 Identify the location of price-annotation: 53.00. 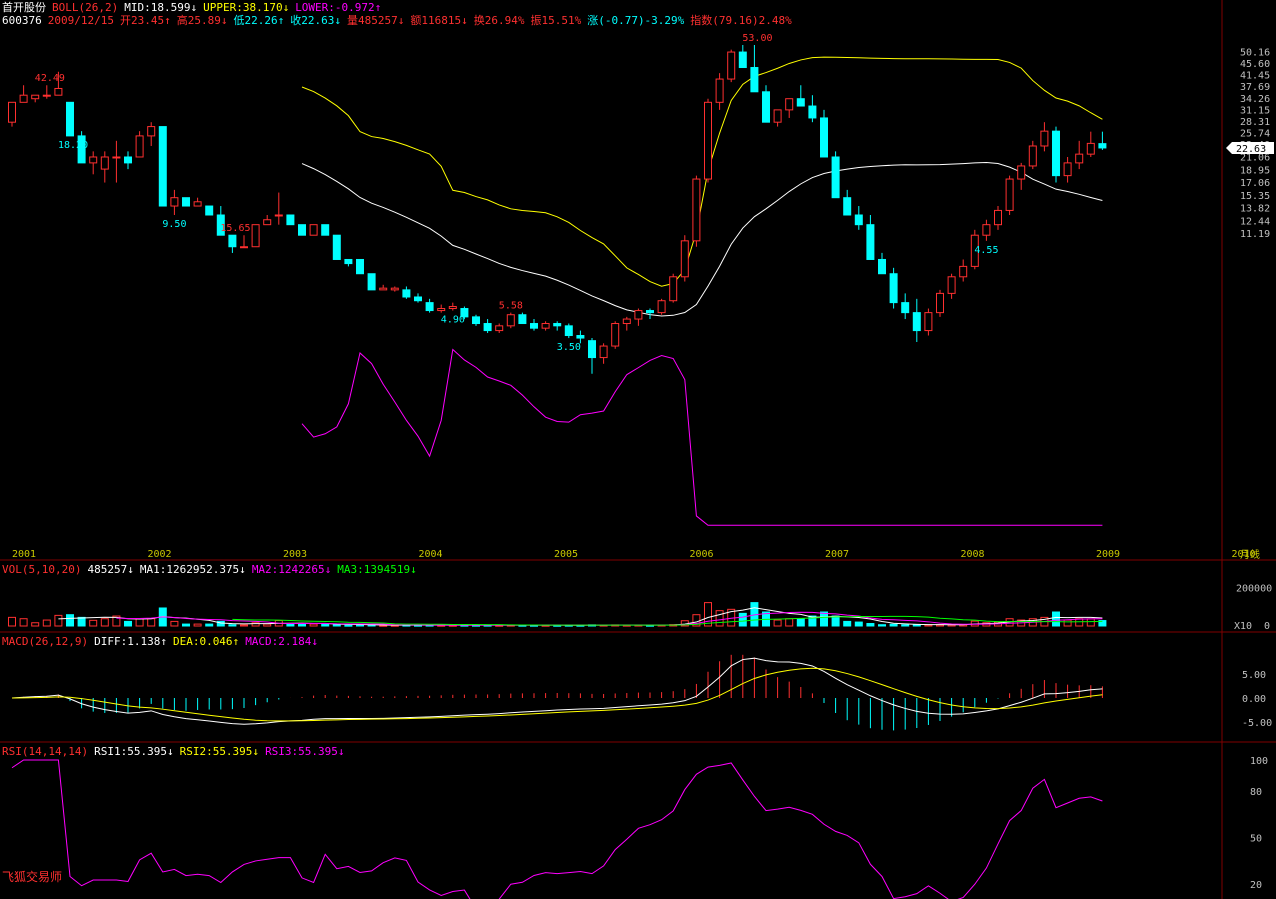
(757, 38).